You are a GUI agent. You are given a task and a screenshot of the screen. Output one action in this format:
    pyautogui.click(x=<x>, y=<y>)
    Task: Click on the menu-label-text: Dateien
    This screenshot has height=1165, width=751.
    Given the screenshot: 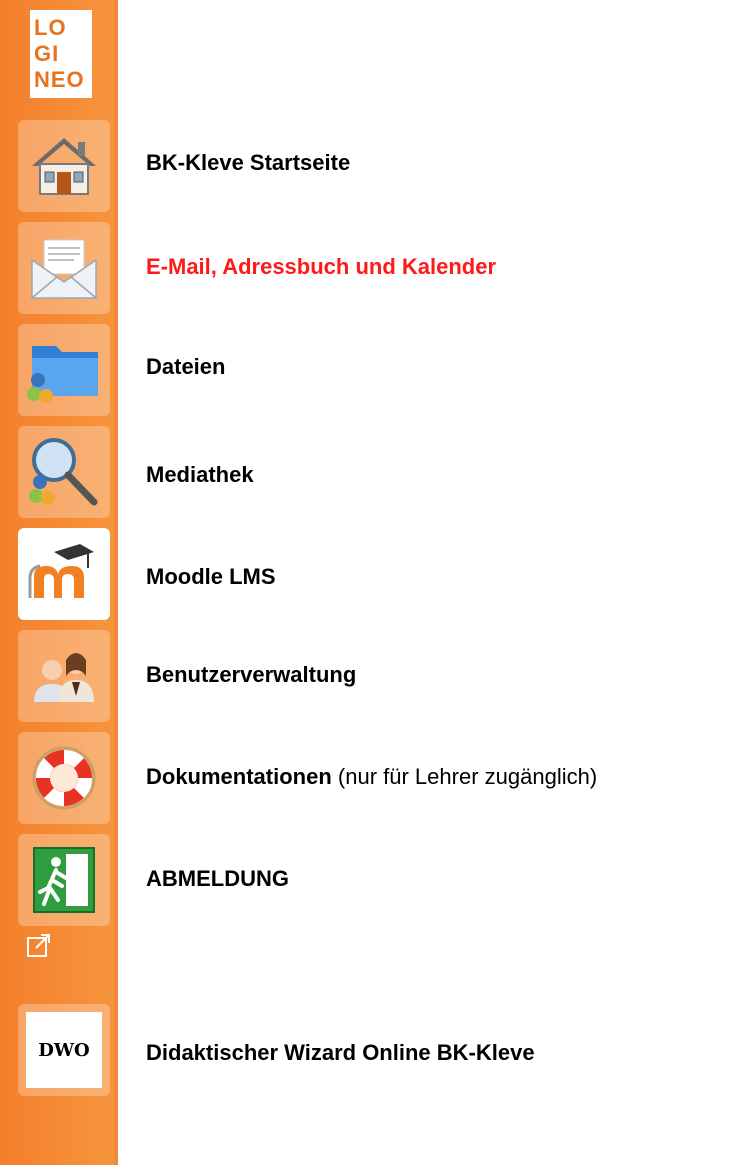 What is the action you would take?
    pyautogui.click(x=186, y=366)
    